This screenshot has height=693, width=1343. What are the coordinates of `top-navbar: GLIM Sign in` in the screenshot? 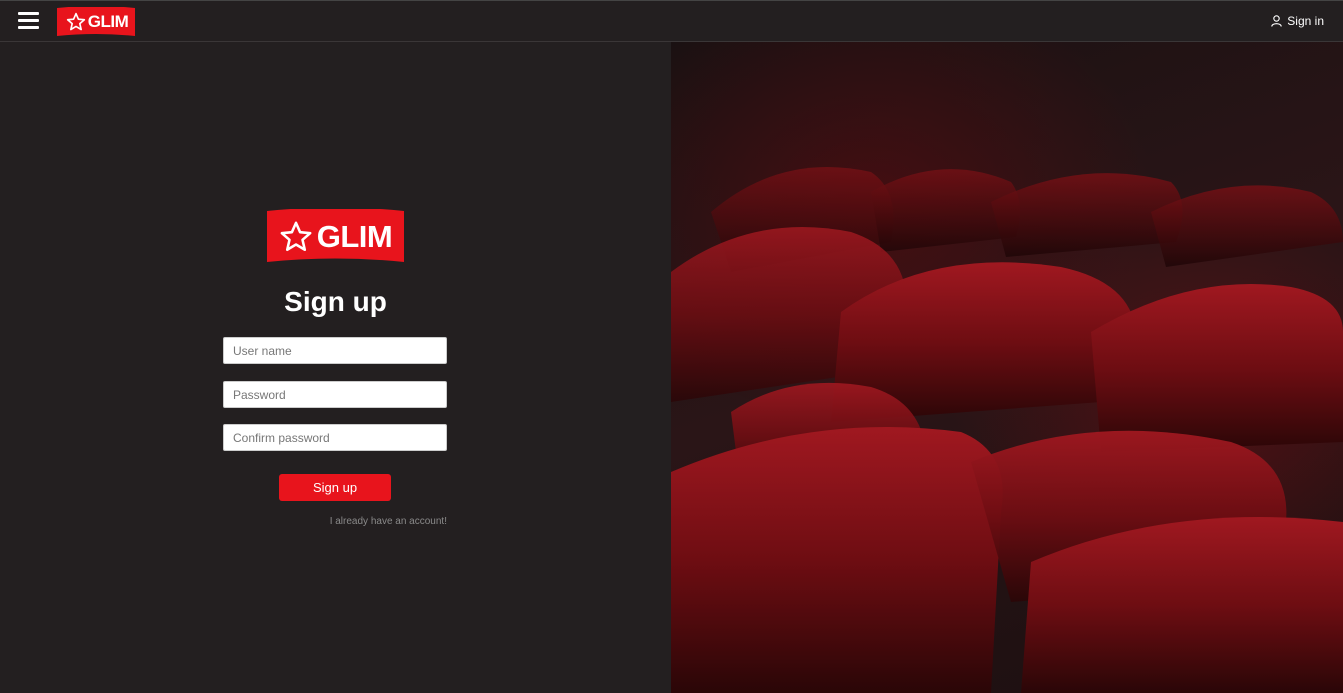 It's located at (671, 21).